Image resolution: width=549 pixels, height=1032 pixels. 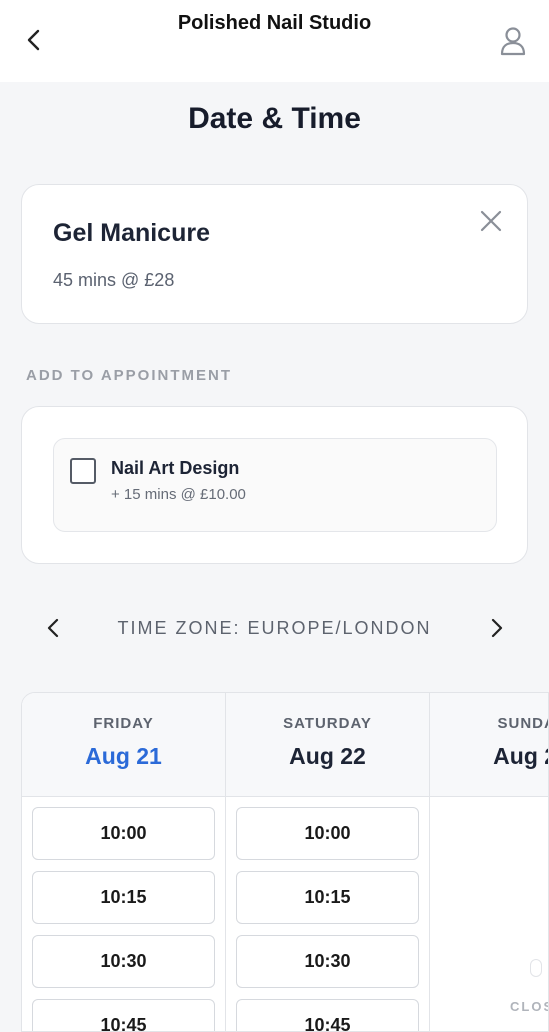 I want to click on timezone-label: TIME ZONE: EUROPE/LONDON, so click(x=274, y=628).